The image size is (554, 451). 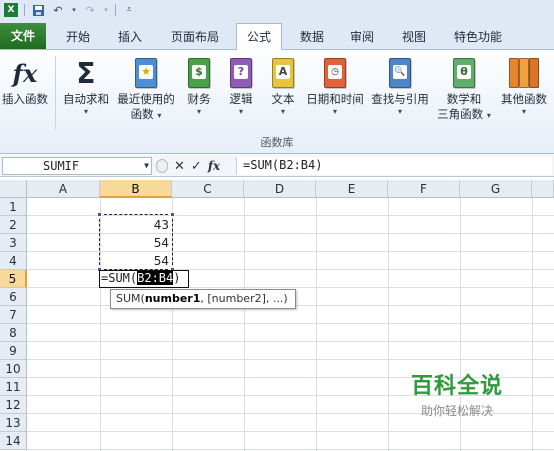 What do you see at coordinates (159, 115) in the screenshot?
I see `recently-used-dropdown-icon: ▾` at bounding box center [159, 115].